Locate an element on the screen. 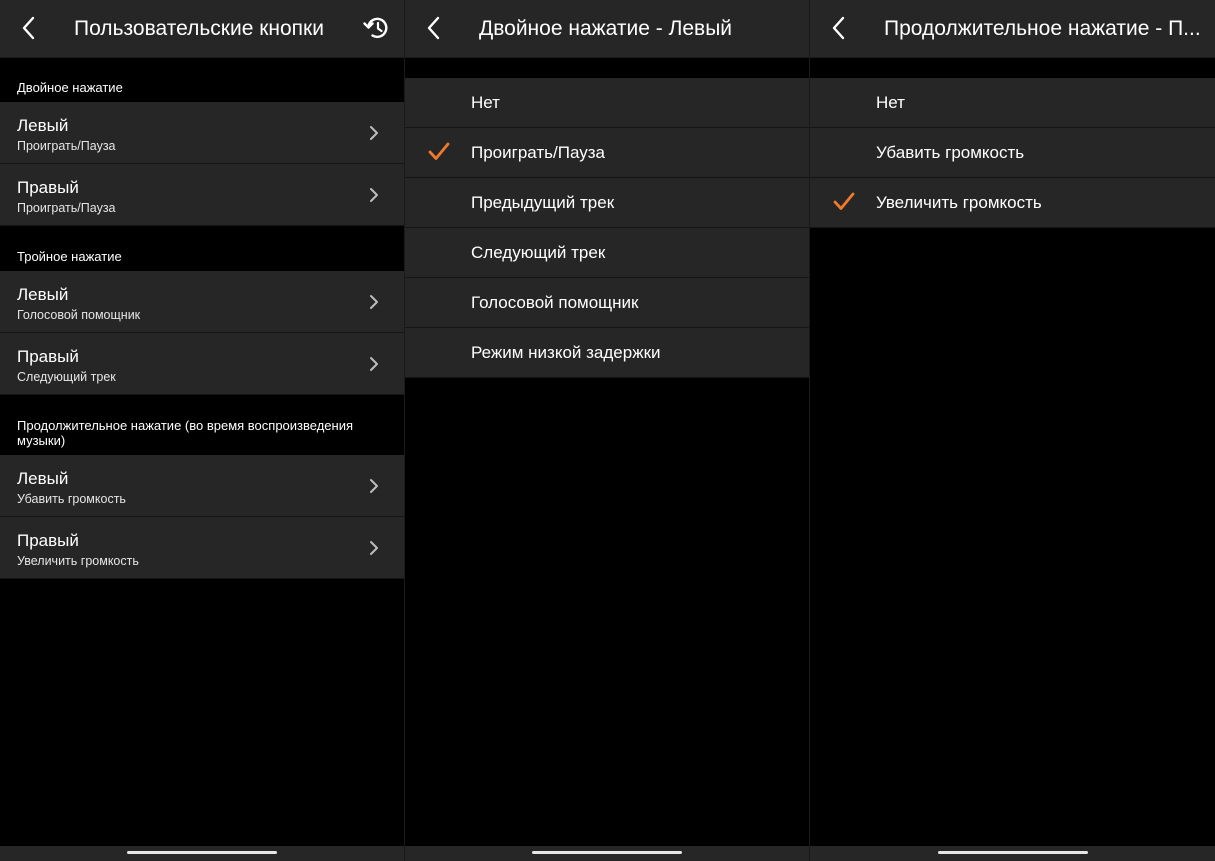 This screenshot has width=1215, height=861. row-value: Убавить громкость is located at coordinates (71, 499).